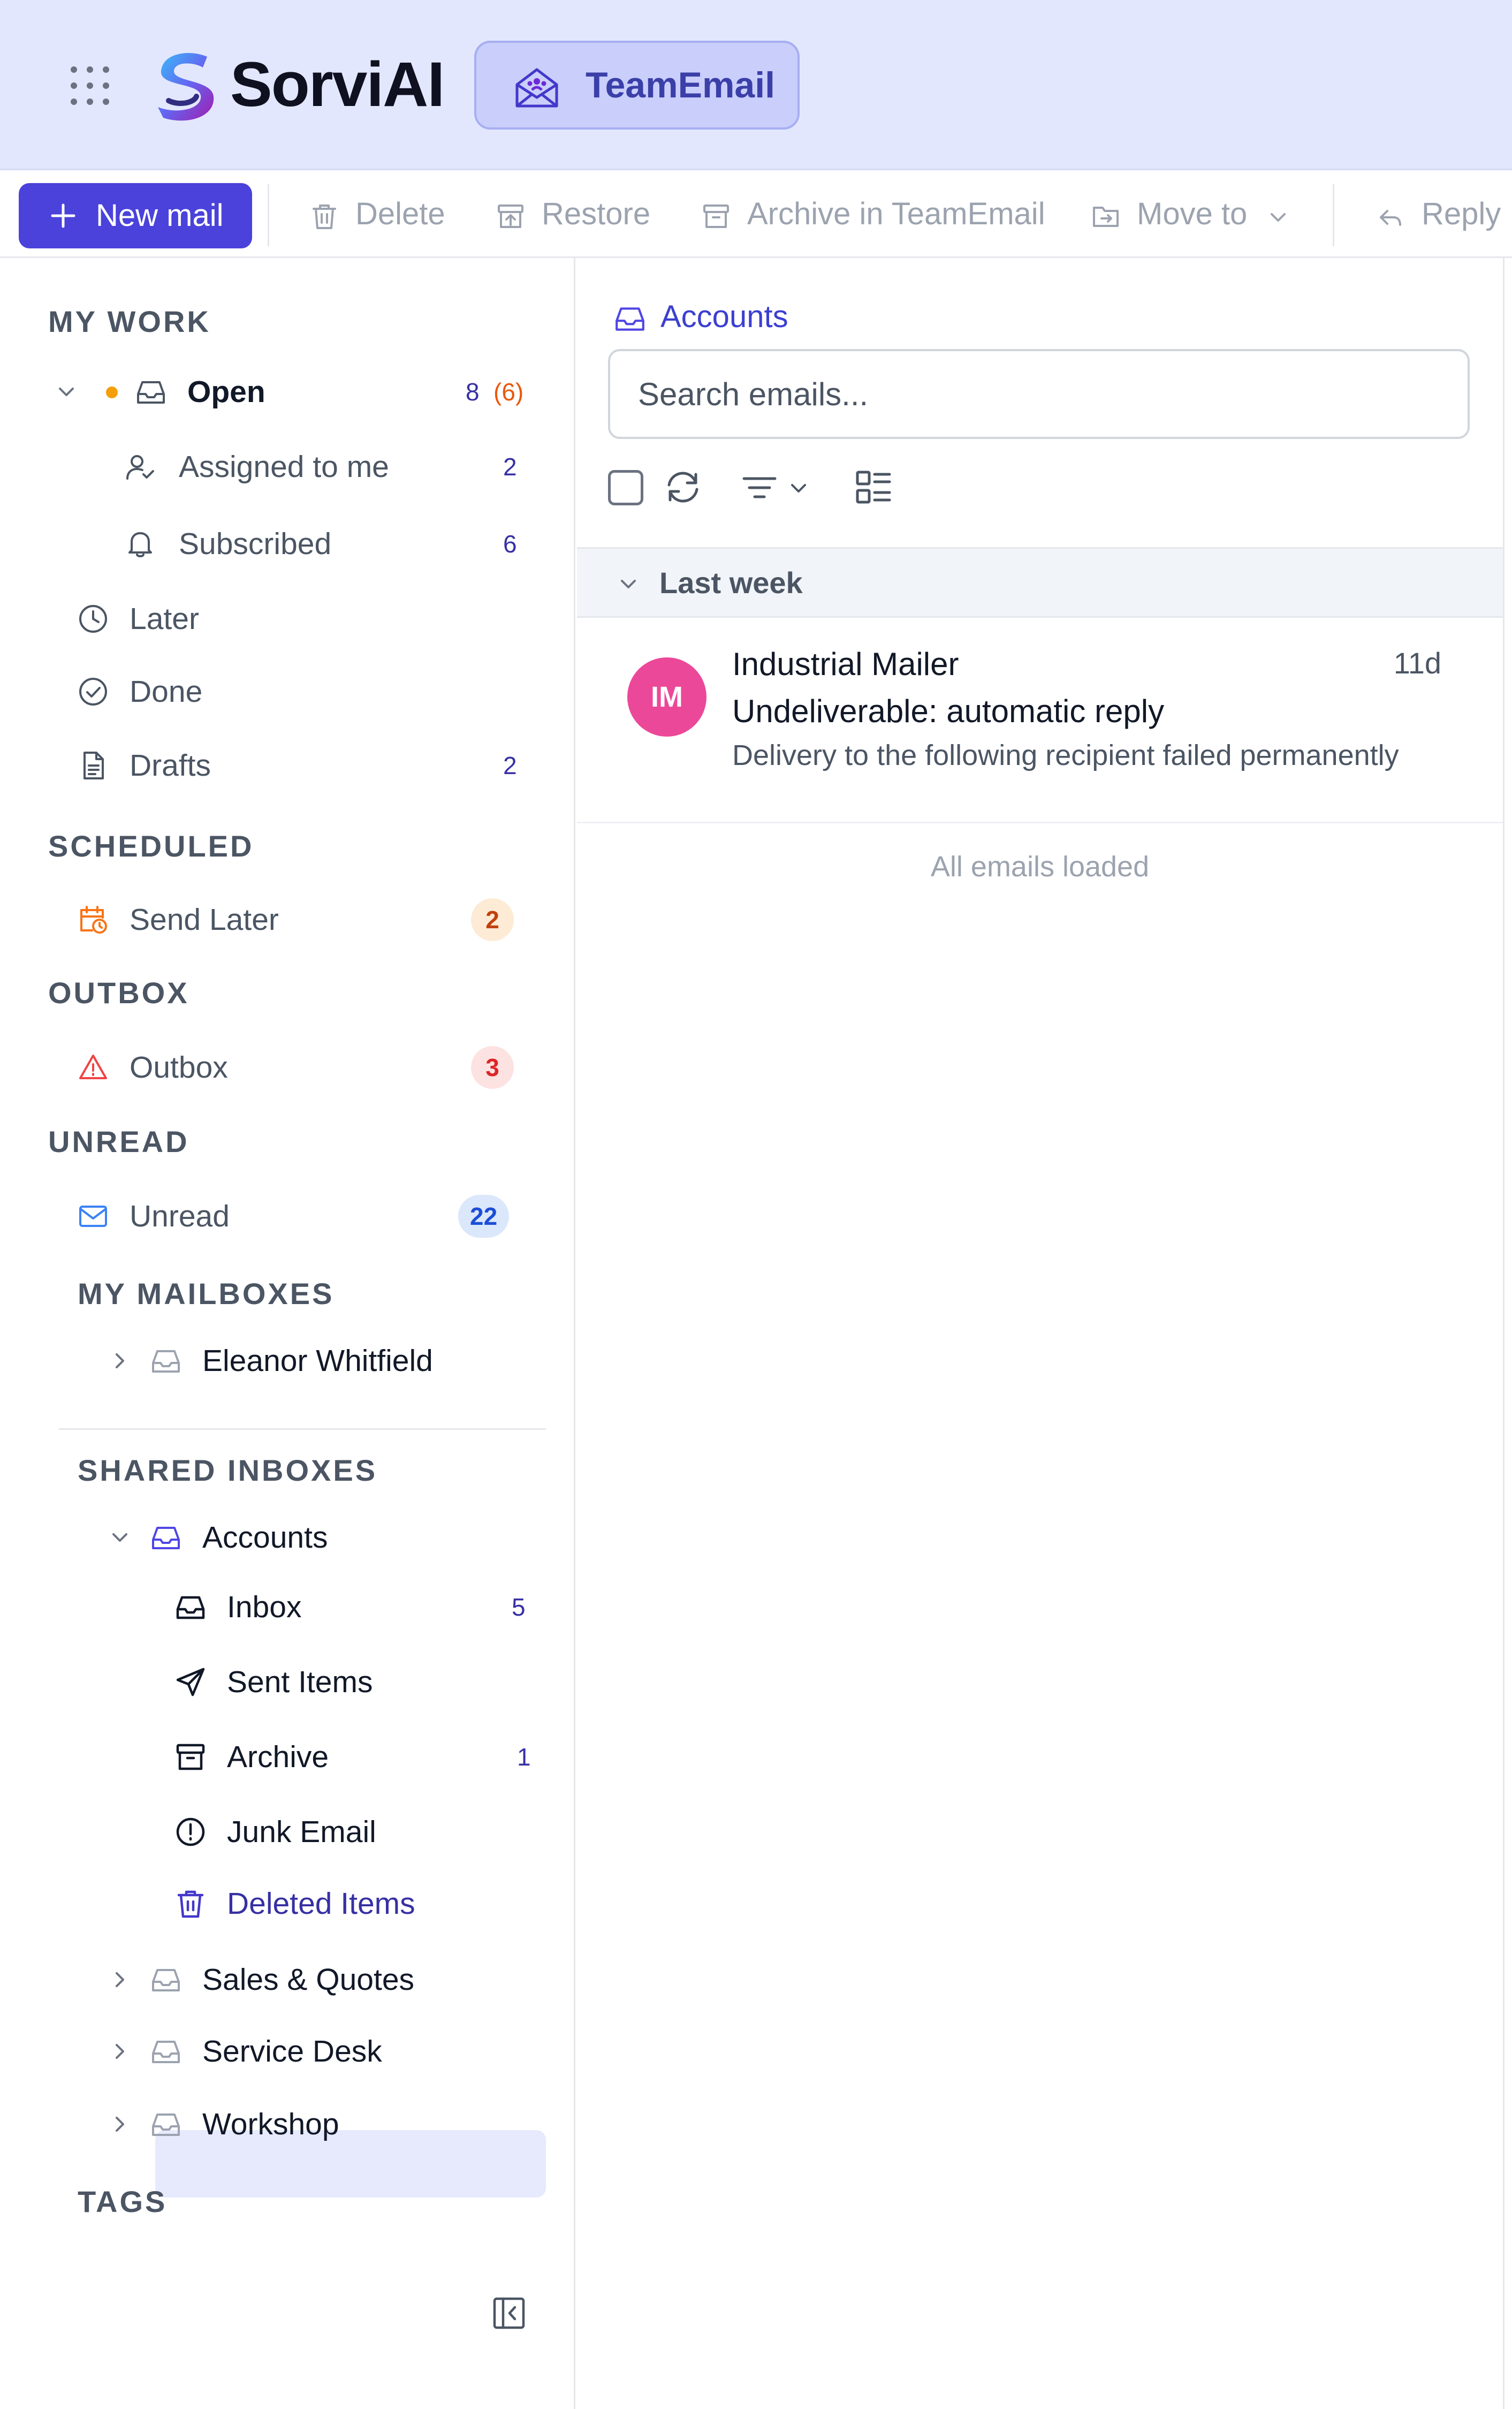 This screenshot has width=1512, height=2409. I want to click on sidebar-item-workshop: Workshop, so click(324, 2124).